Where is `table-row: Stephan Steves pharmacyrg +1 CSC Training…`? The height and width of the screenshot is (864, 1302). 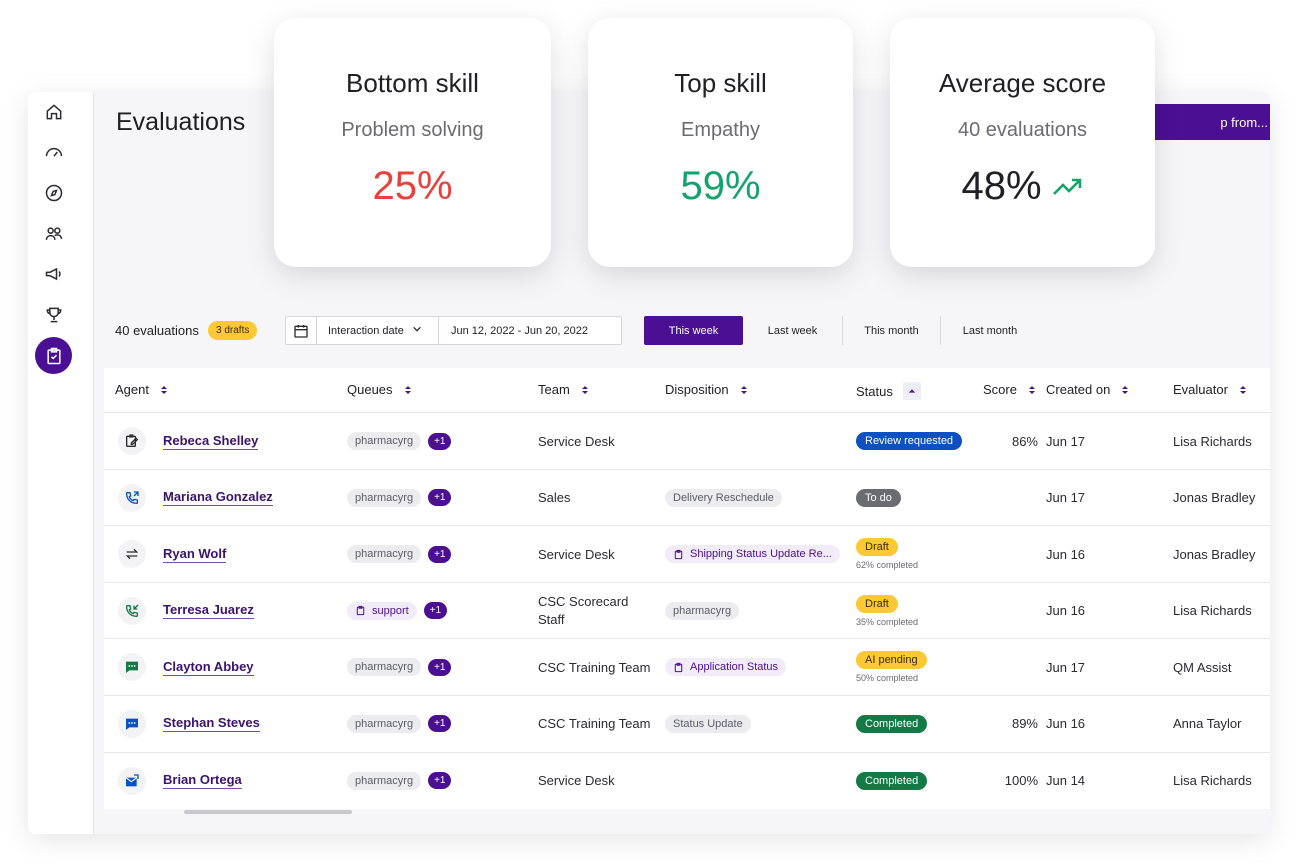
table-row: Stephan Steves pharmacyrg +1 CSC Training… is located at coordinates (687, 724).